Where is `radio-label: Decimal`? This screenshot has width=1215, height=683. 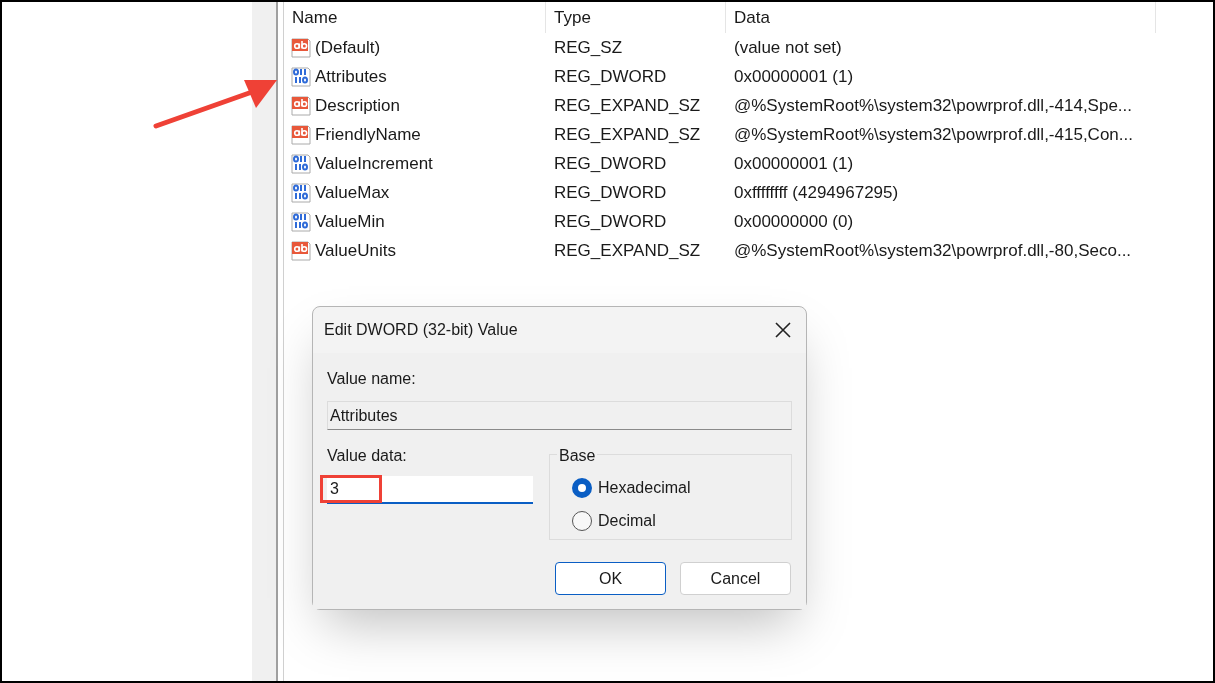
radio-label: Decimal is located at coordinates (627, 520).